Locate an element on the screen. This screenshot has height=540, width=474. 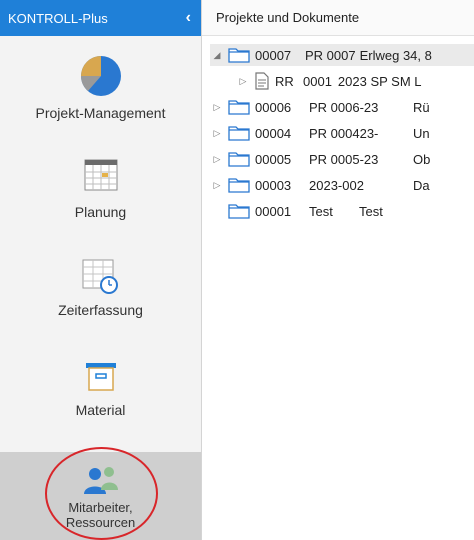
project-number: 00005 is located at coordinates (273, 159).